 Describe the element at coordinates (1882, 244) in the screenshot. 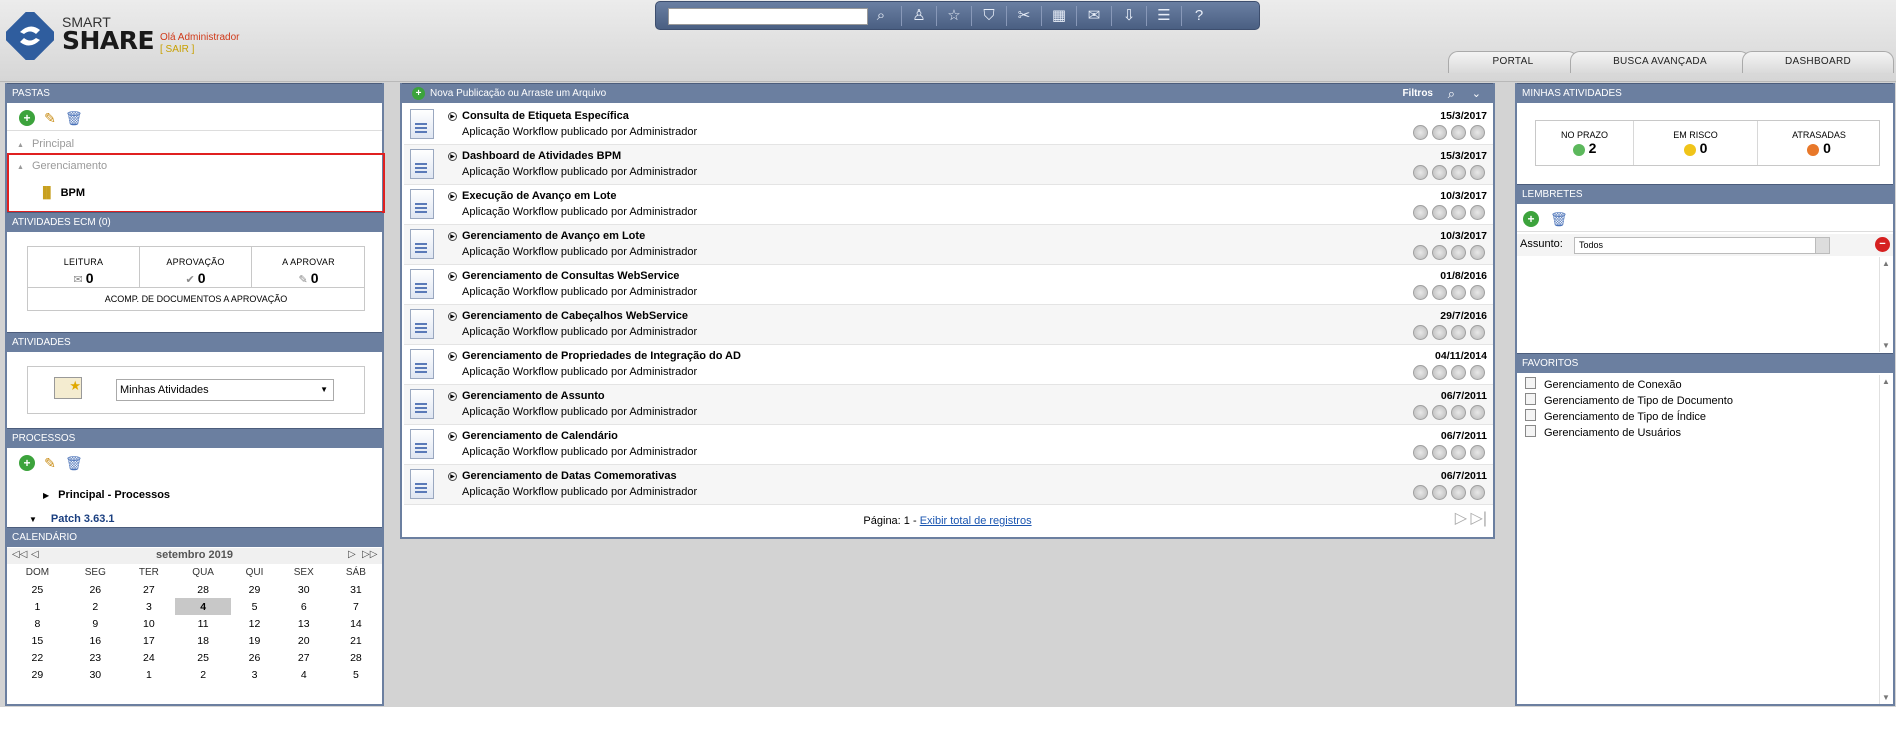

I see `remove-icon: −` at that location.